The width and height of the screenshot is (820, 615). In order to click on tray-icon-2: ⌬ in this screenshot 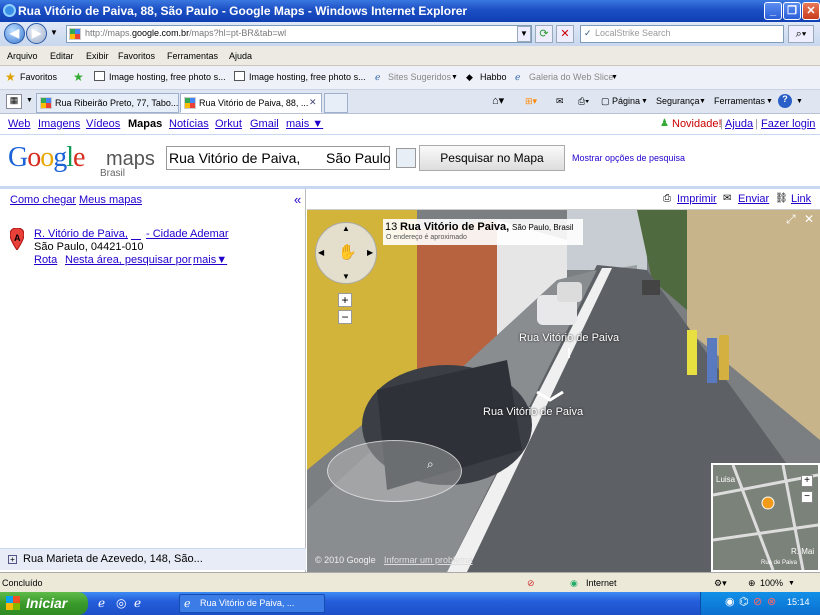, I will do `click(744, 601)`.